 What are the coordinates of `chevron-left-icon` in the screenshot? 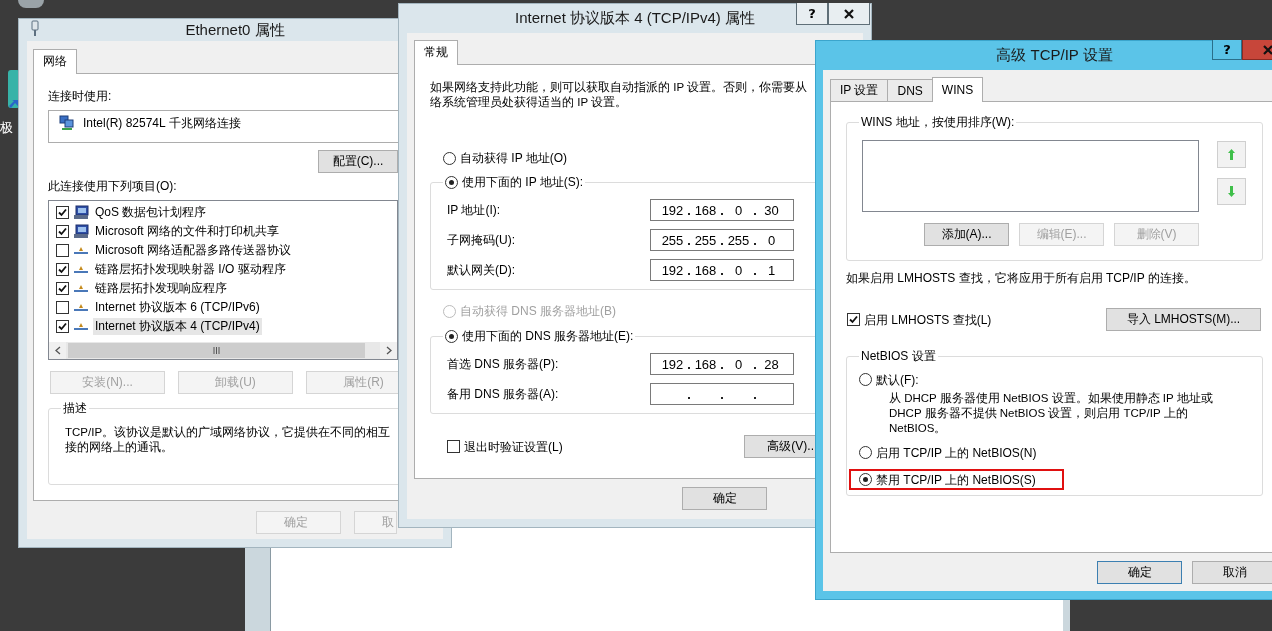 It's located at (57, 350).